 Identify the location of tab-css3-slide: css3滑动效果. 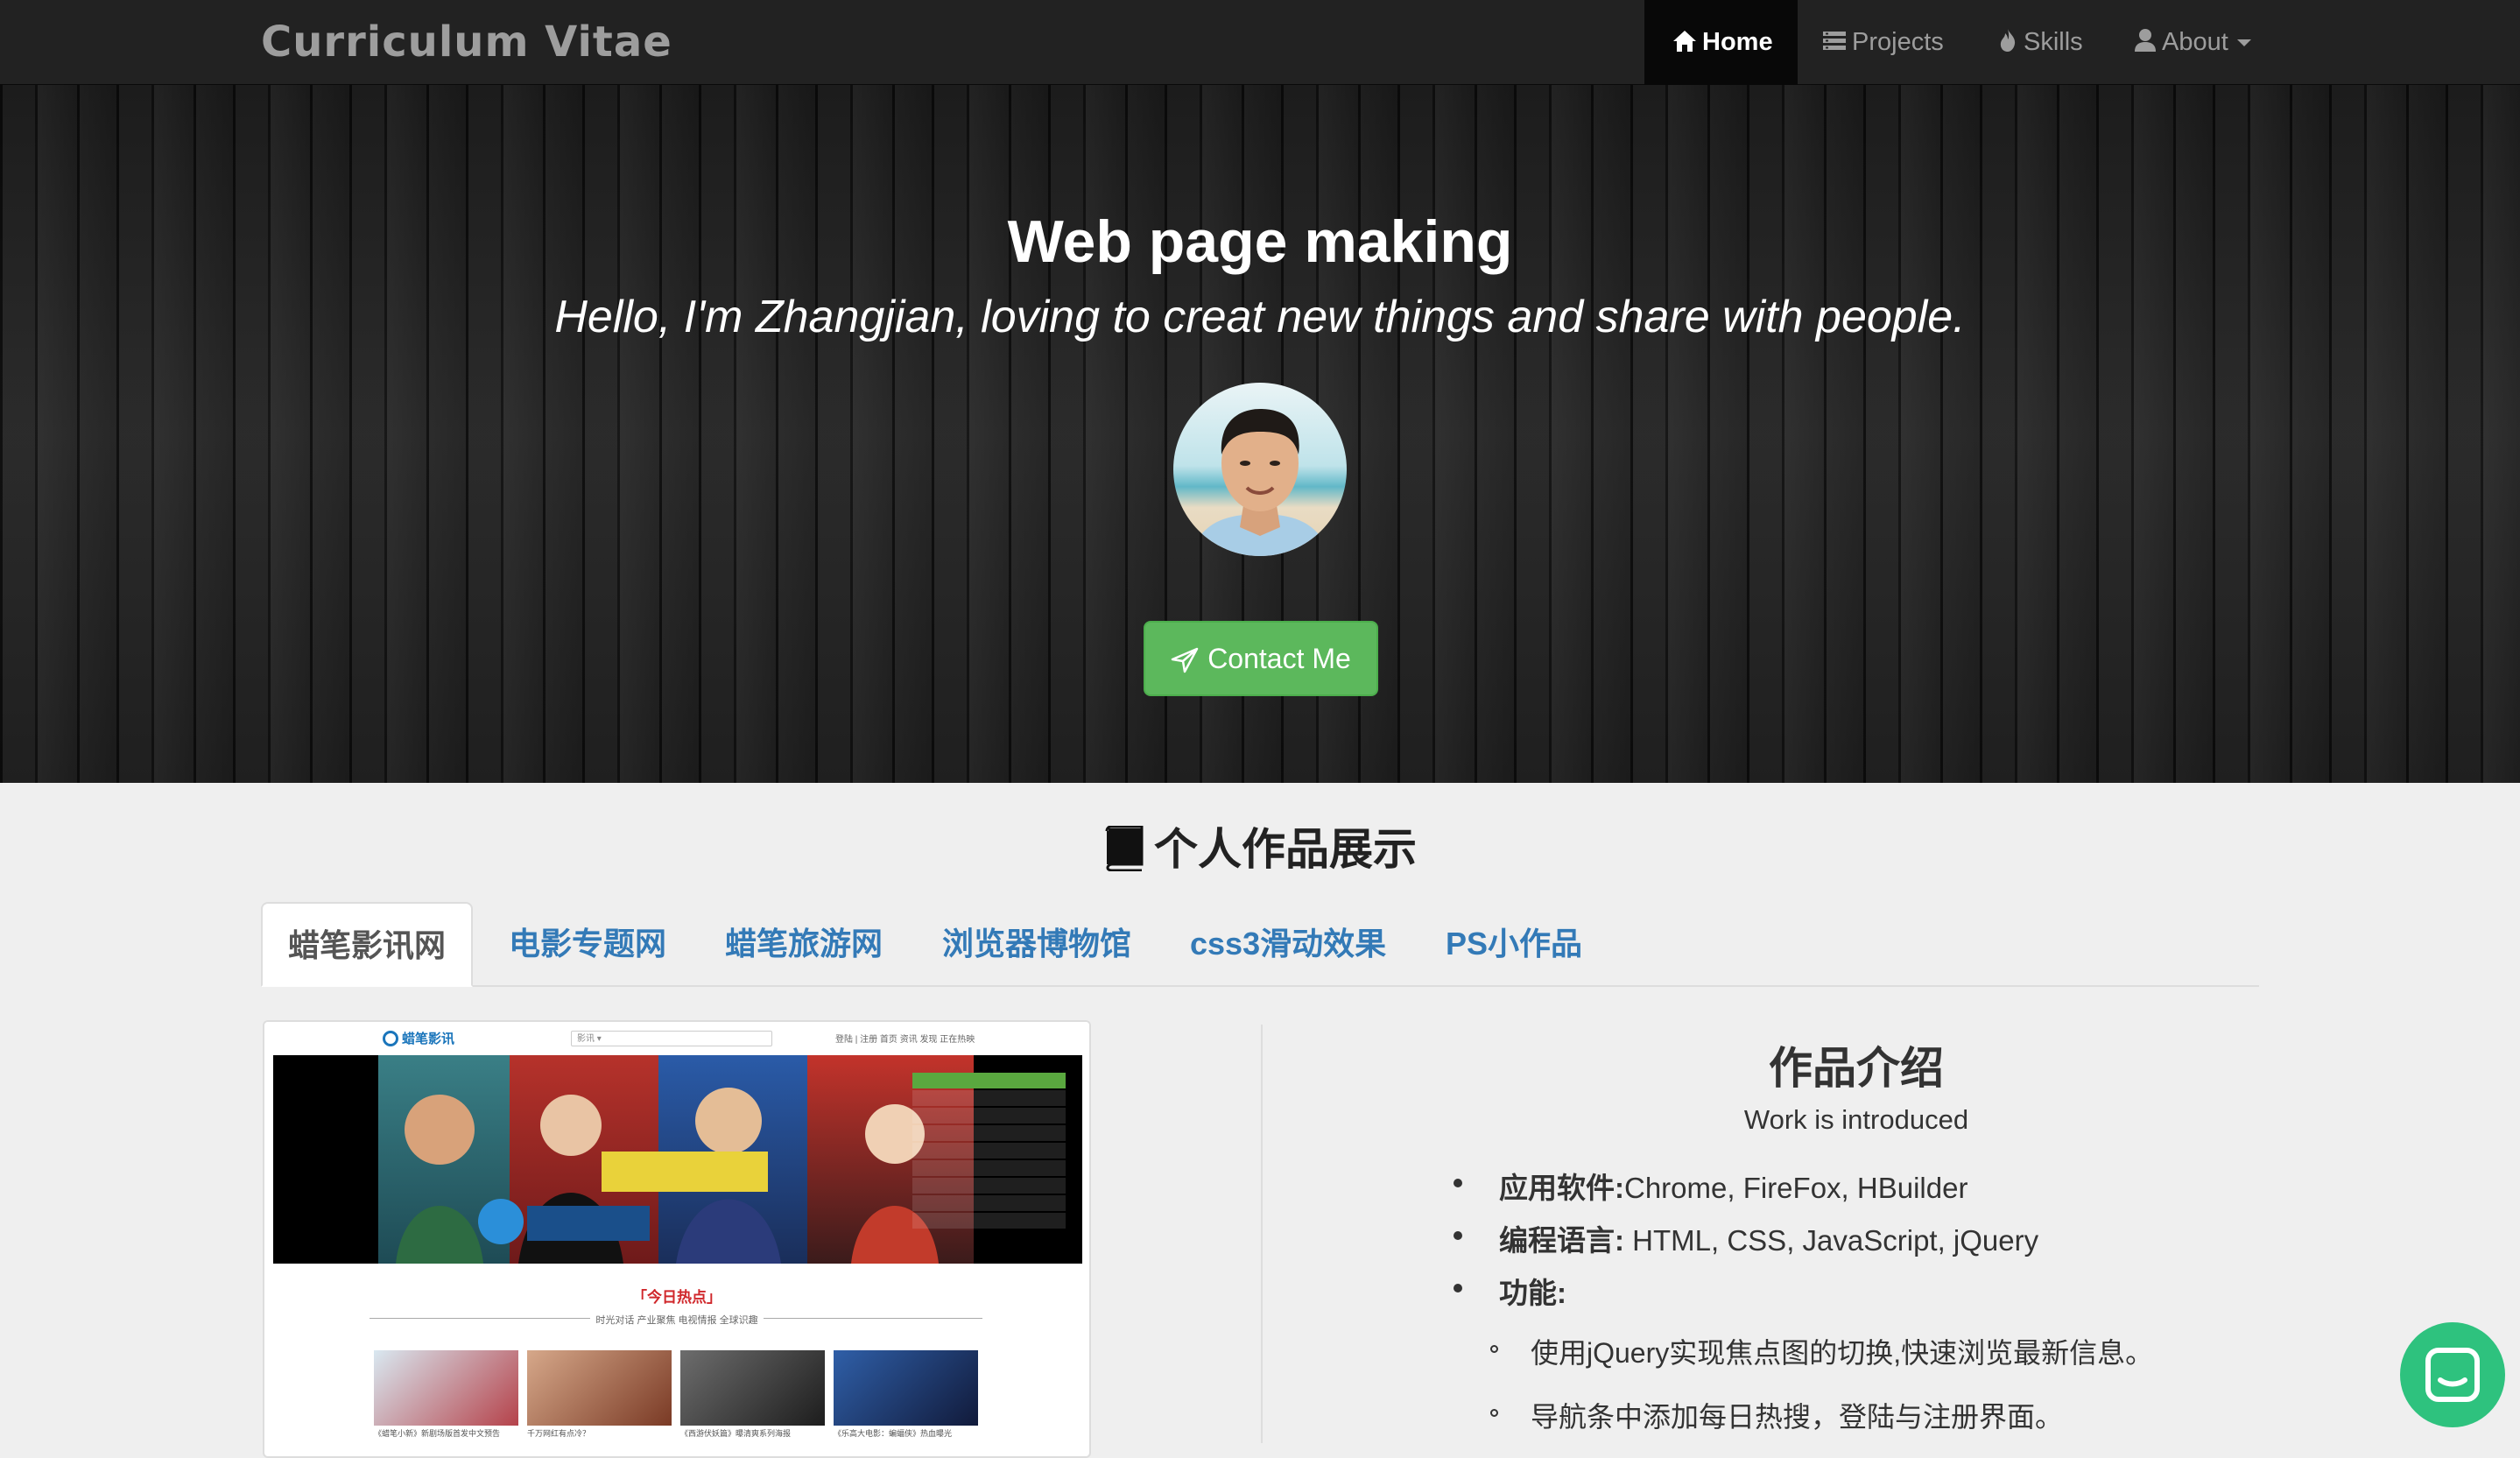
(1288, 943).